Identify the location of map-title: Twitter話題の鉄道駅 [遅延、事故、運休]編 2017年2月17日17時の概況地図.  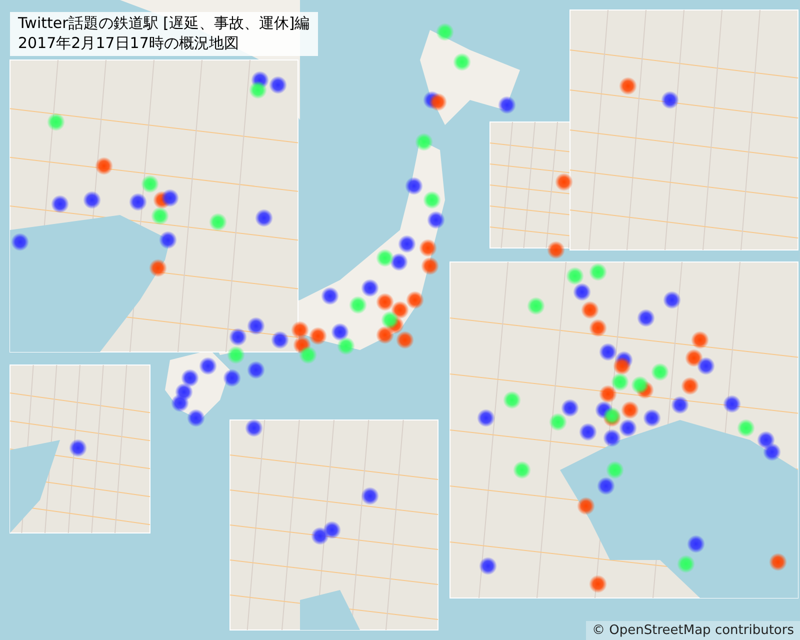
(164, 34).